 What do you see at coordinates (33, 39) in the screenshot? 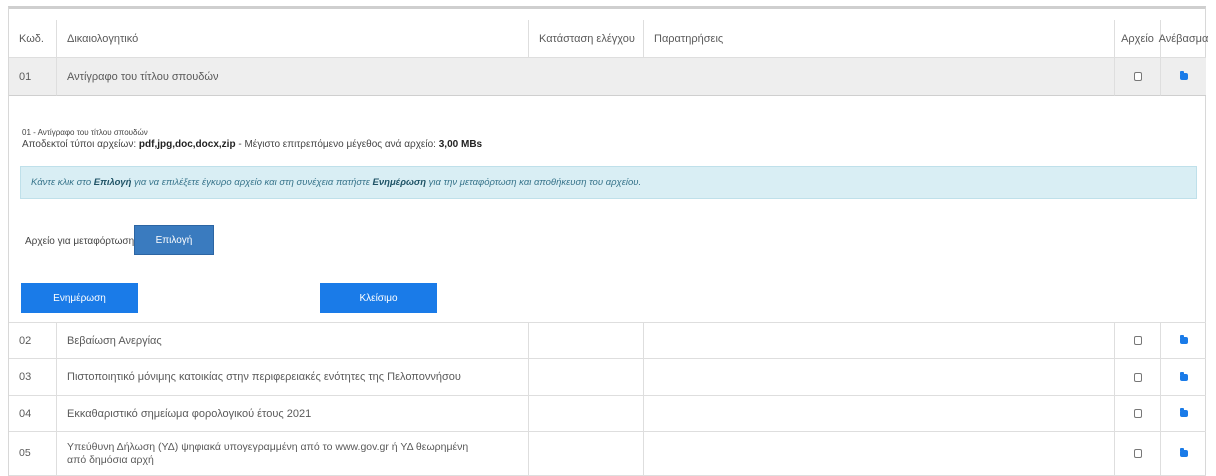
I see `header-code: Κωδ.` at bounding box center [33, 39].